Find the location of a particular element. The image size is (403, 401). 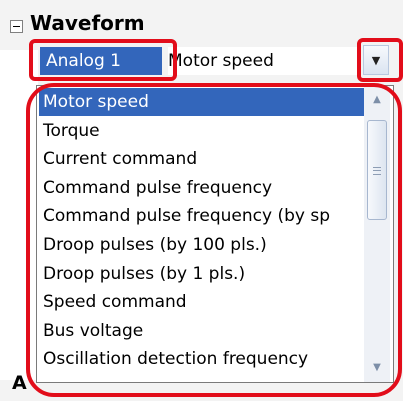

next-section-title: A is located at coordinates (19, 383).